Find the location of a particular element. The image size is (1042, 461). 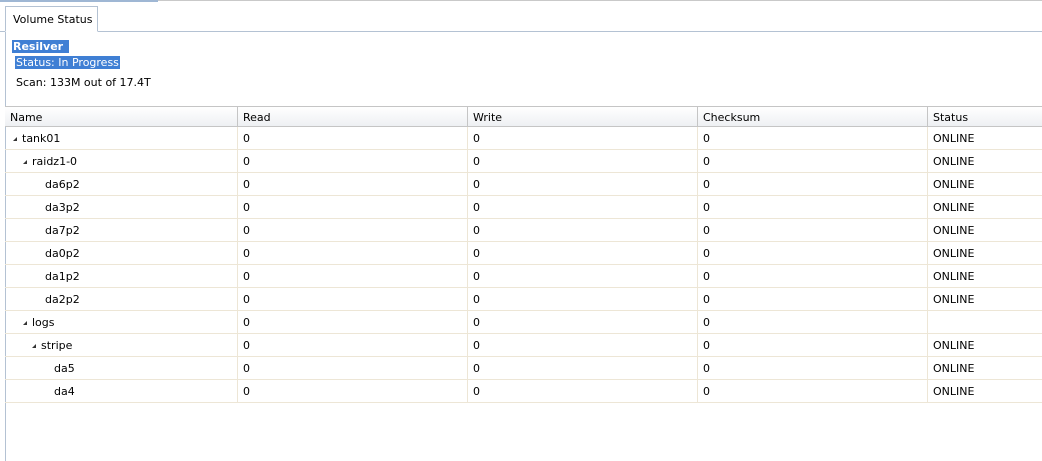

grid-header: Name Read Write Checksum Status is located at coordinates (523, 117).